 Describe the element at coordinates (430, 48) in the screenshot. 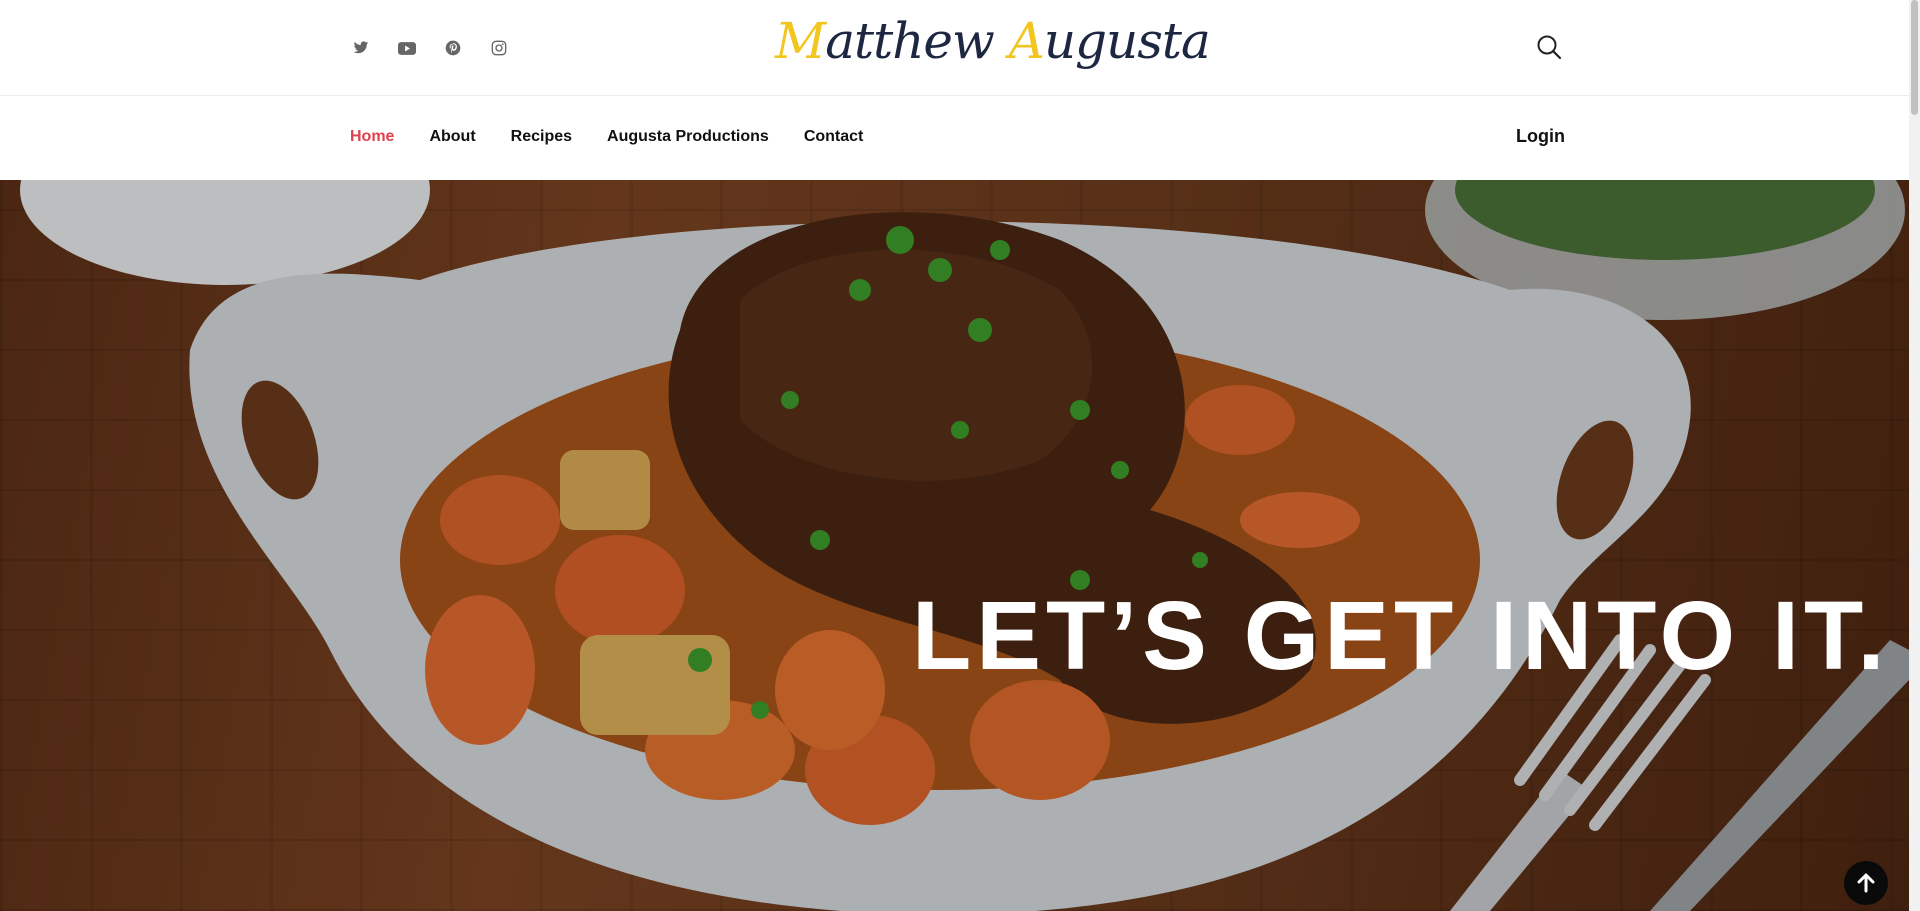

I see `social-links` at that location.